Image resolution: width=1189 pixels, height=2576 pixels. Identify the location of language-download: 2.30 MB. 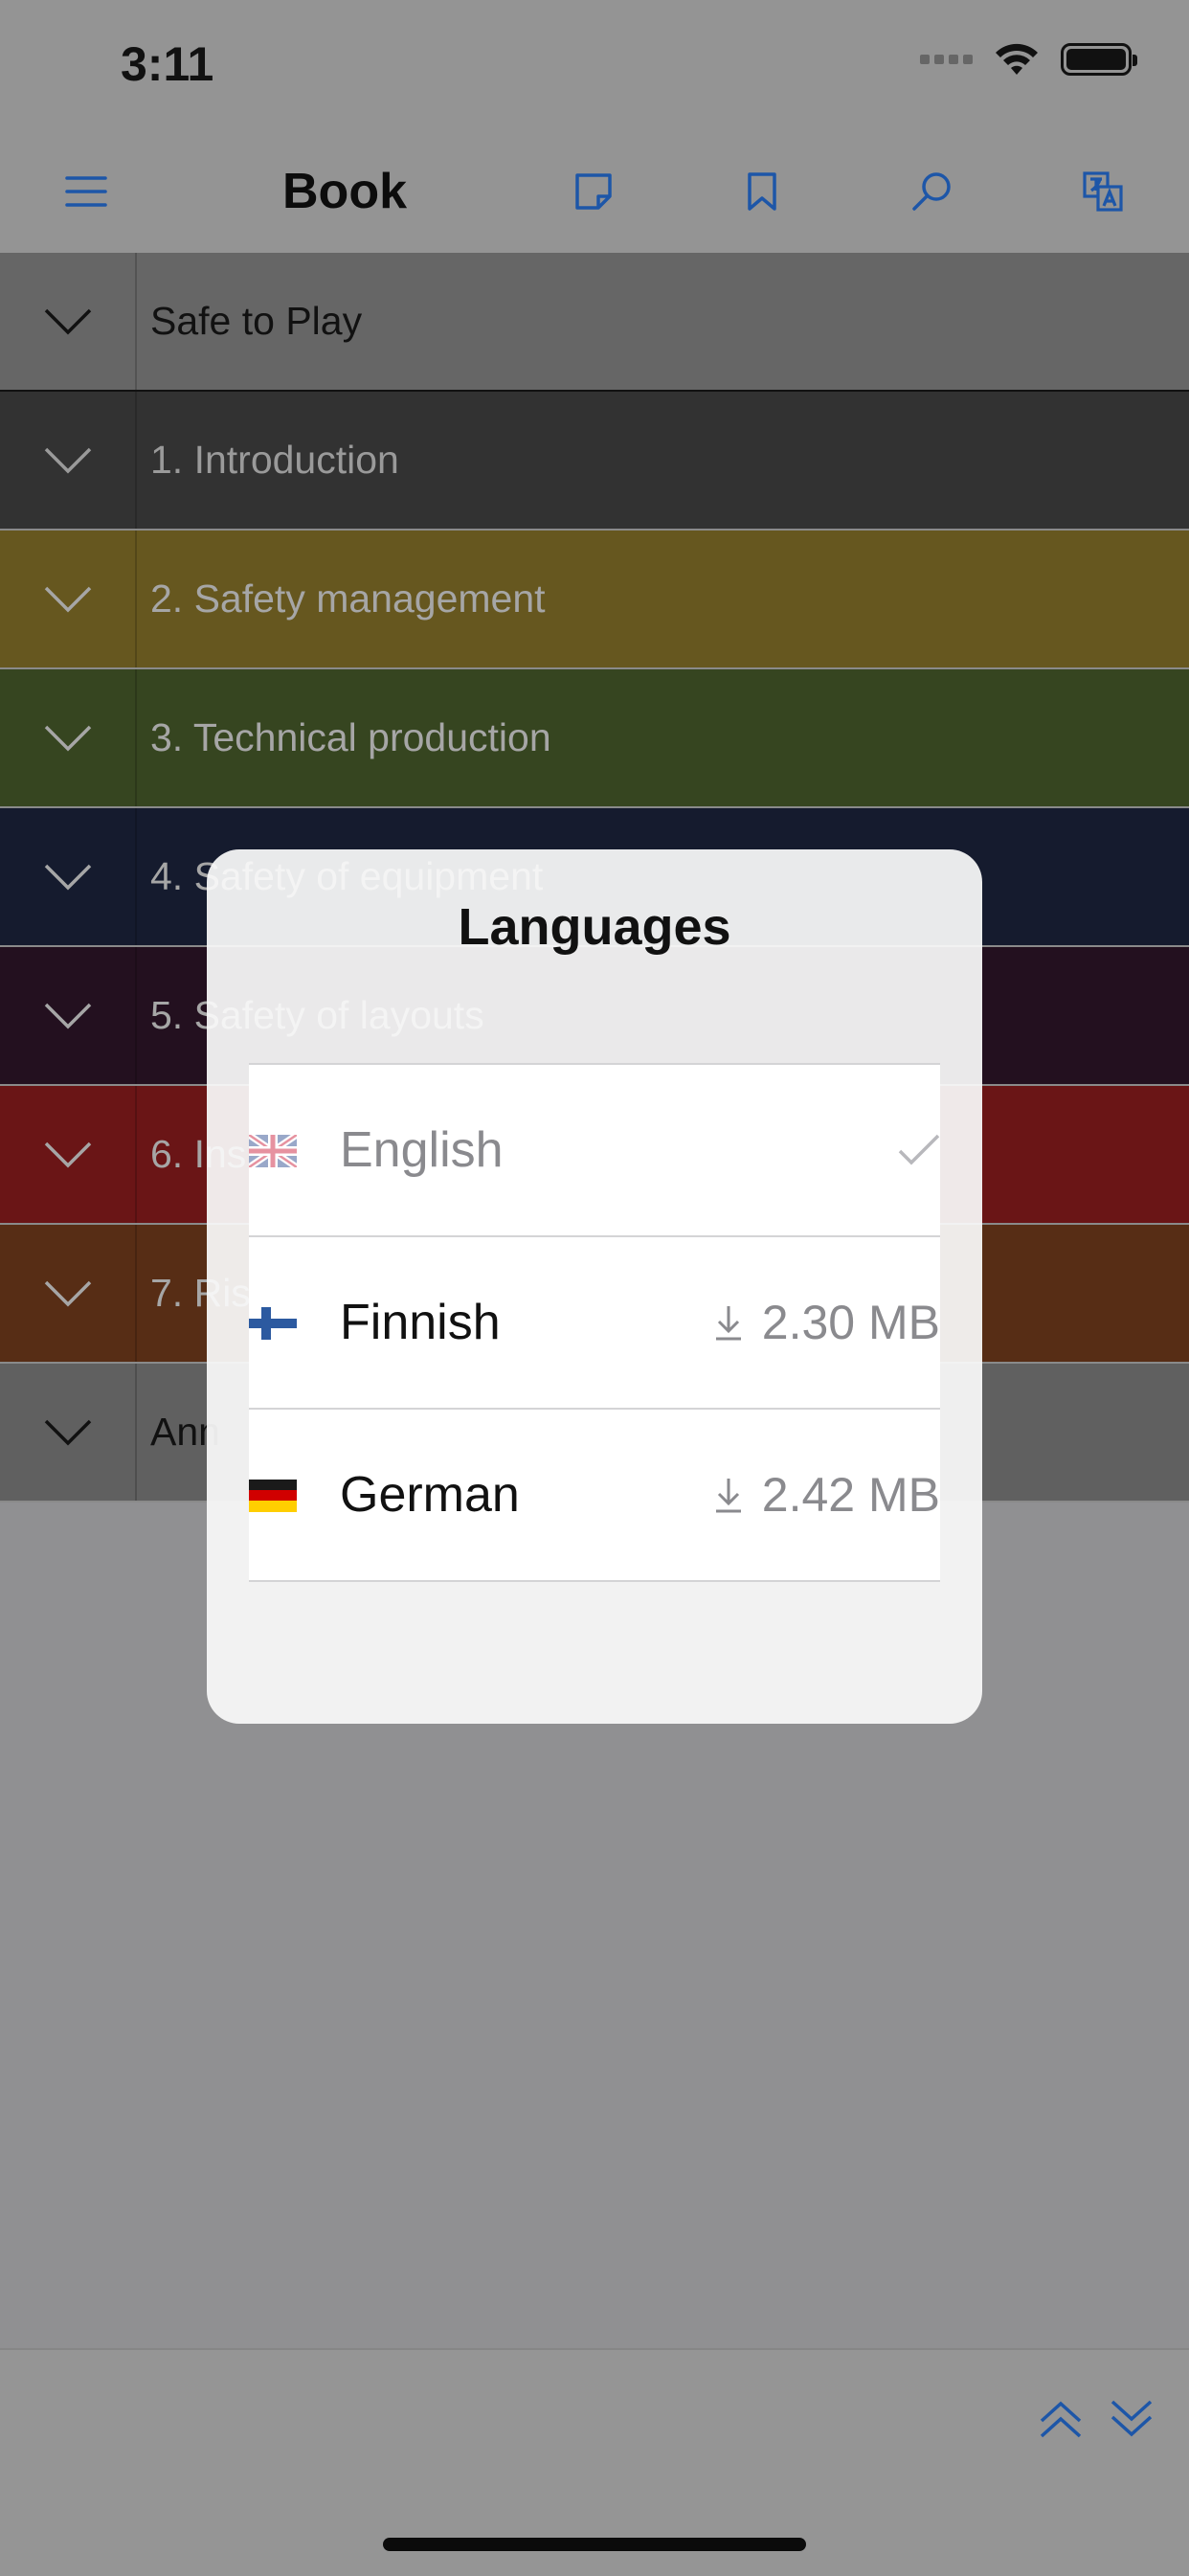
(827, 1322).